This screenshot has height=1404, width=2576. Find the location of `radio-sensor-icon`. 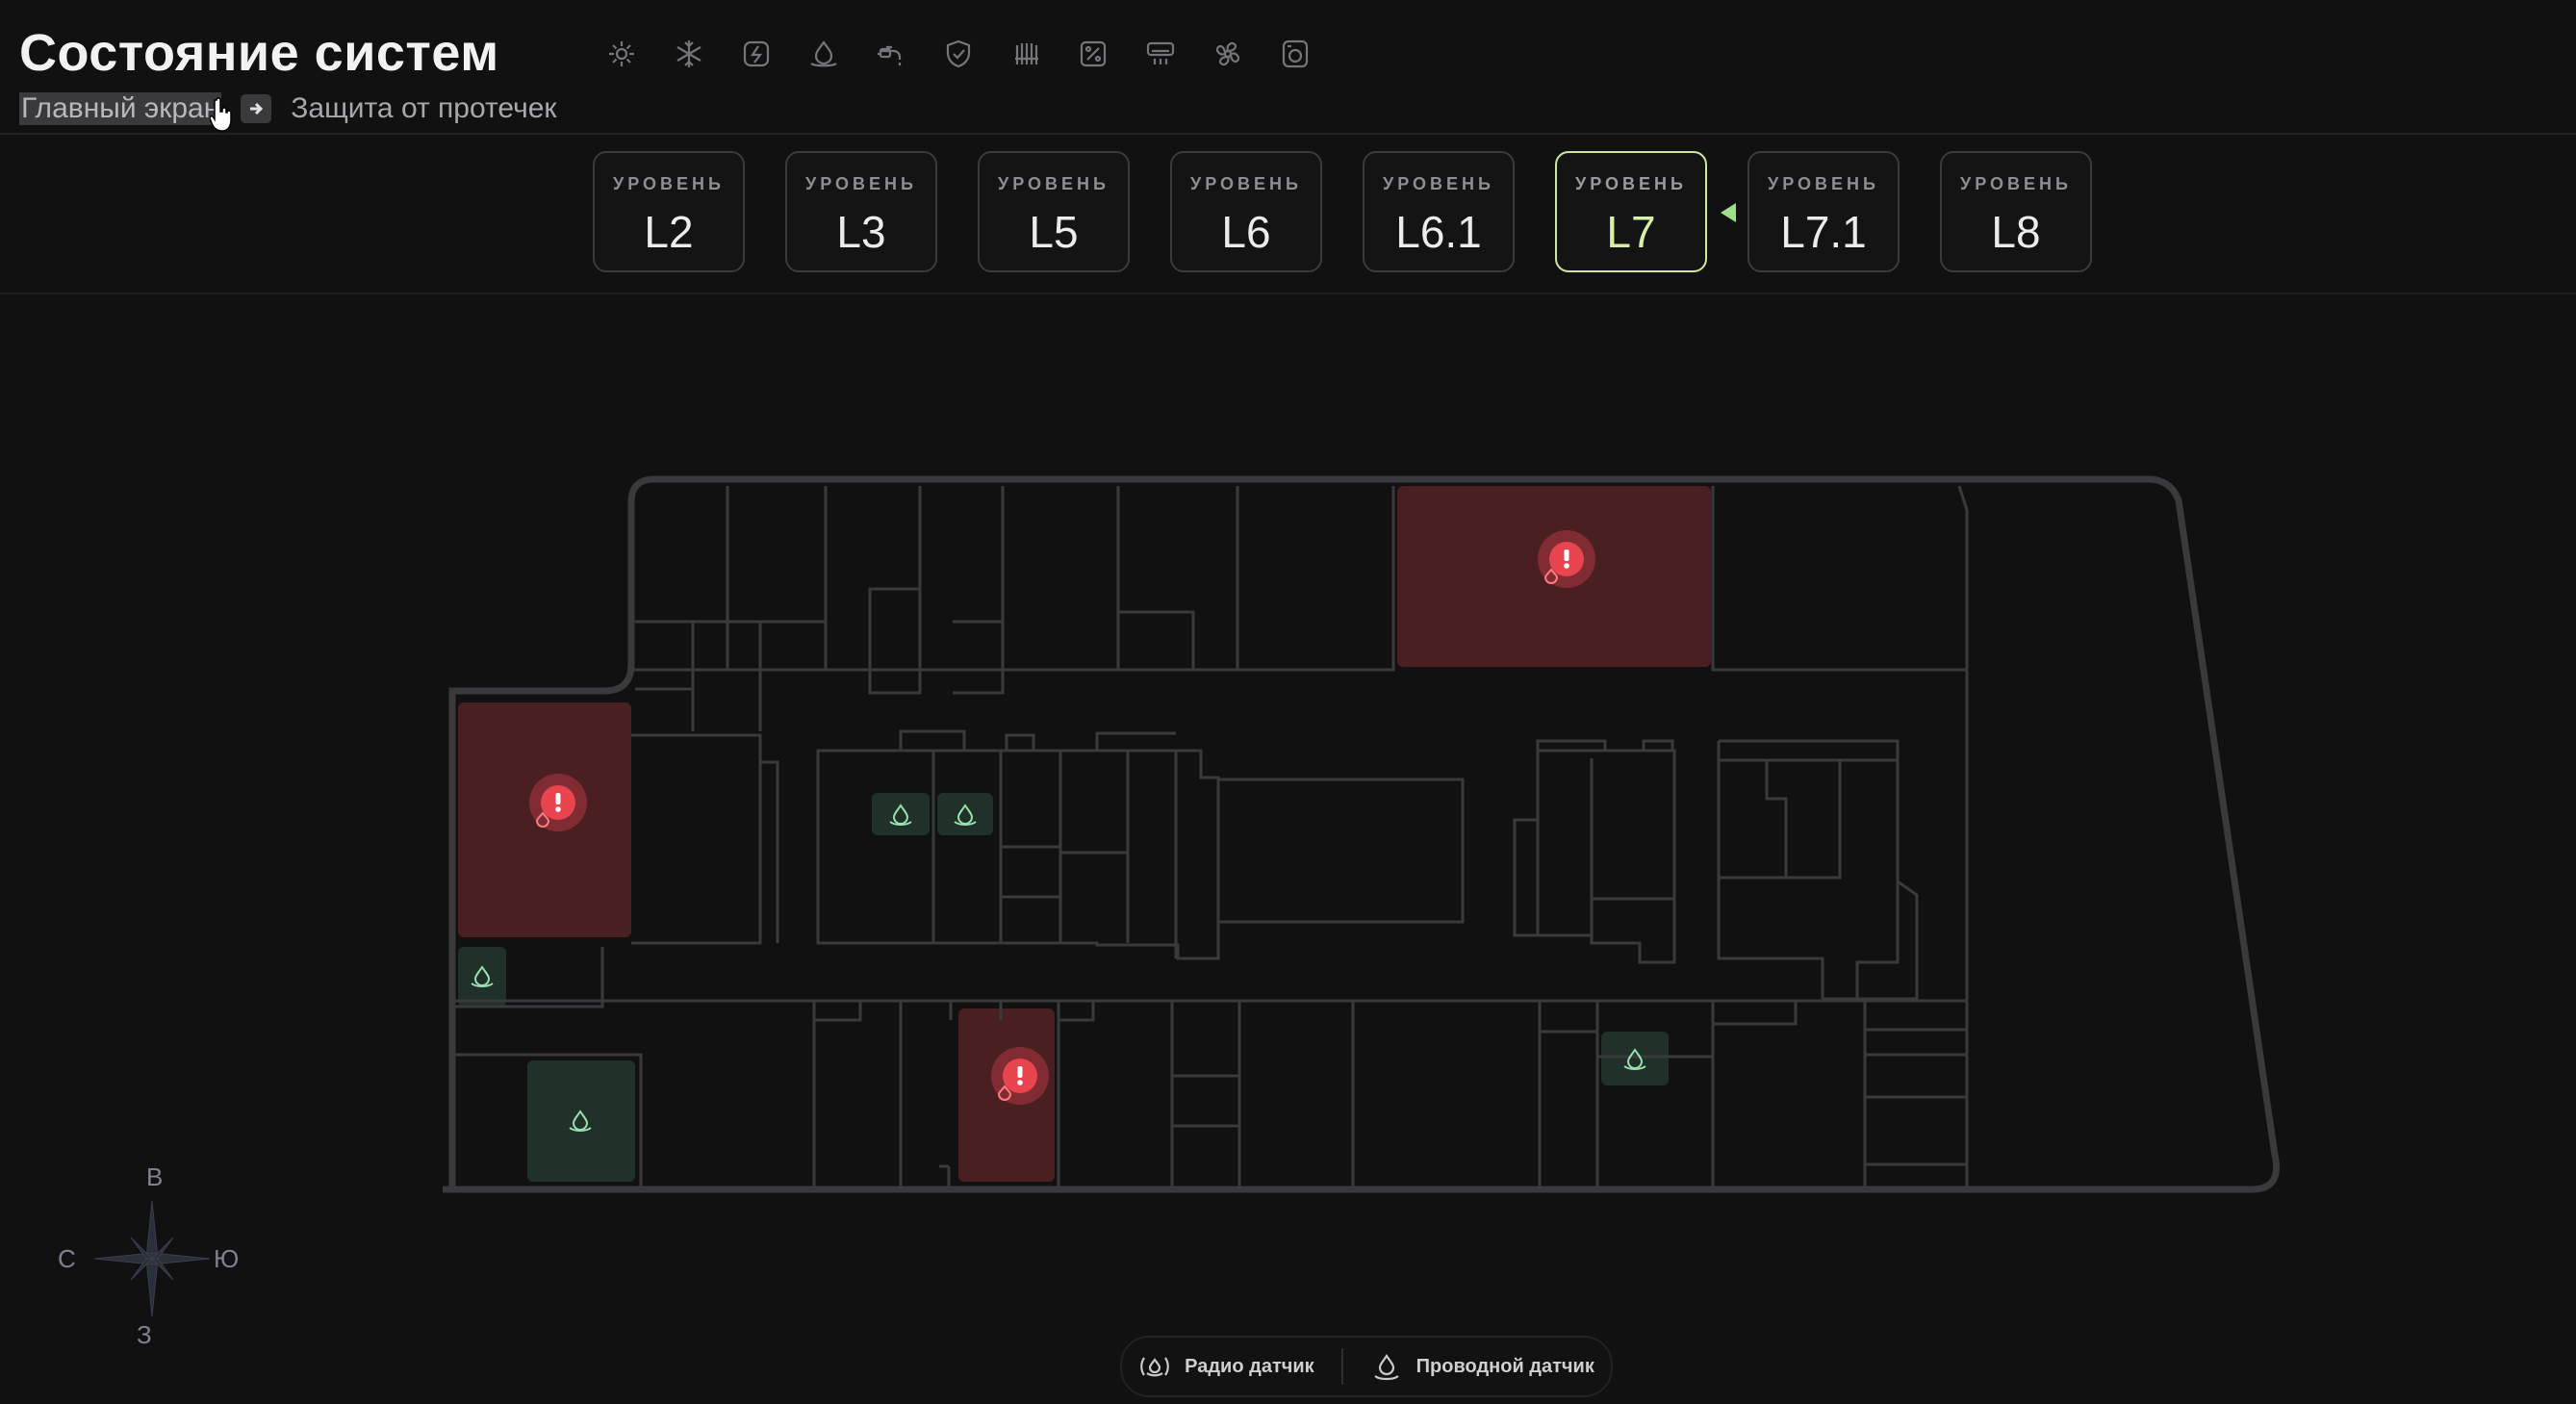

radio-sensor-icon is located at coordinates (1155, 1367).